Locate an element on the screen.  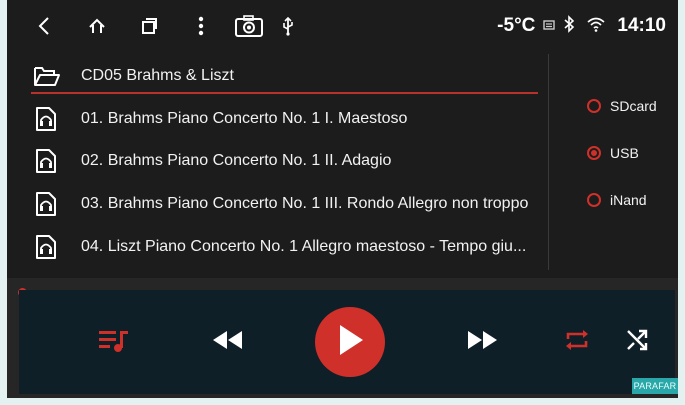
playlist-icon is located at coordinates (114, 343).